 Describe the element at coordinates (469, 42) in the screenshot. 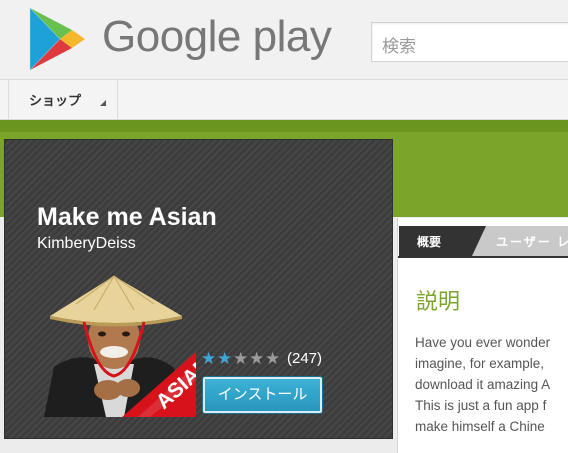

I see `search-input: 検索` at that location.